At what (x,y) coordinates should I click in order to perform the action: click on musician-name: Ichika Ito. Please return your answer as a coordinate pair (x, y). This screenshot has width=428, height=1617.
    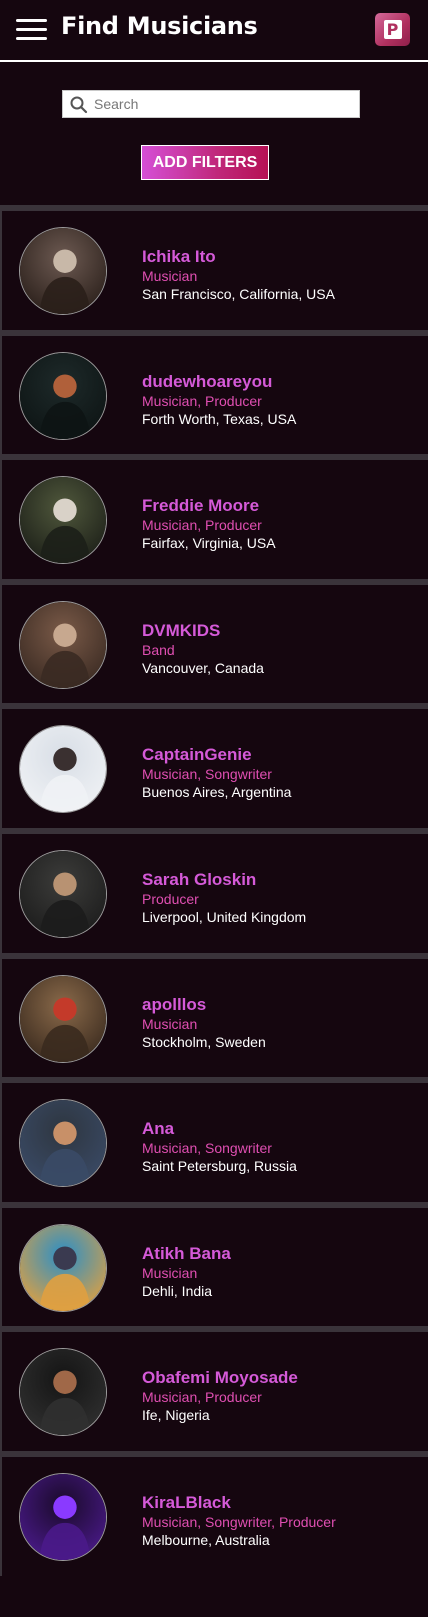
    Looking at the image, I should click on (179, 257).